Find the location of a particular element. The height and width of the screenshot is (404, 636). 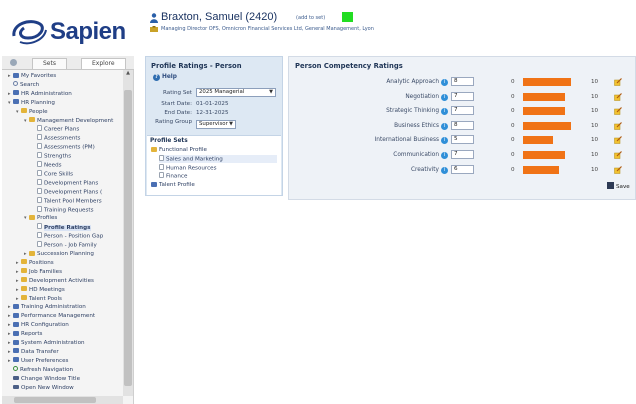

tree-item: Assessments (PM) is located at coordinates (63, 147).